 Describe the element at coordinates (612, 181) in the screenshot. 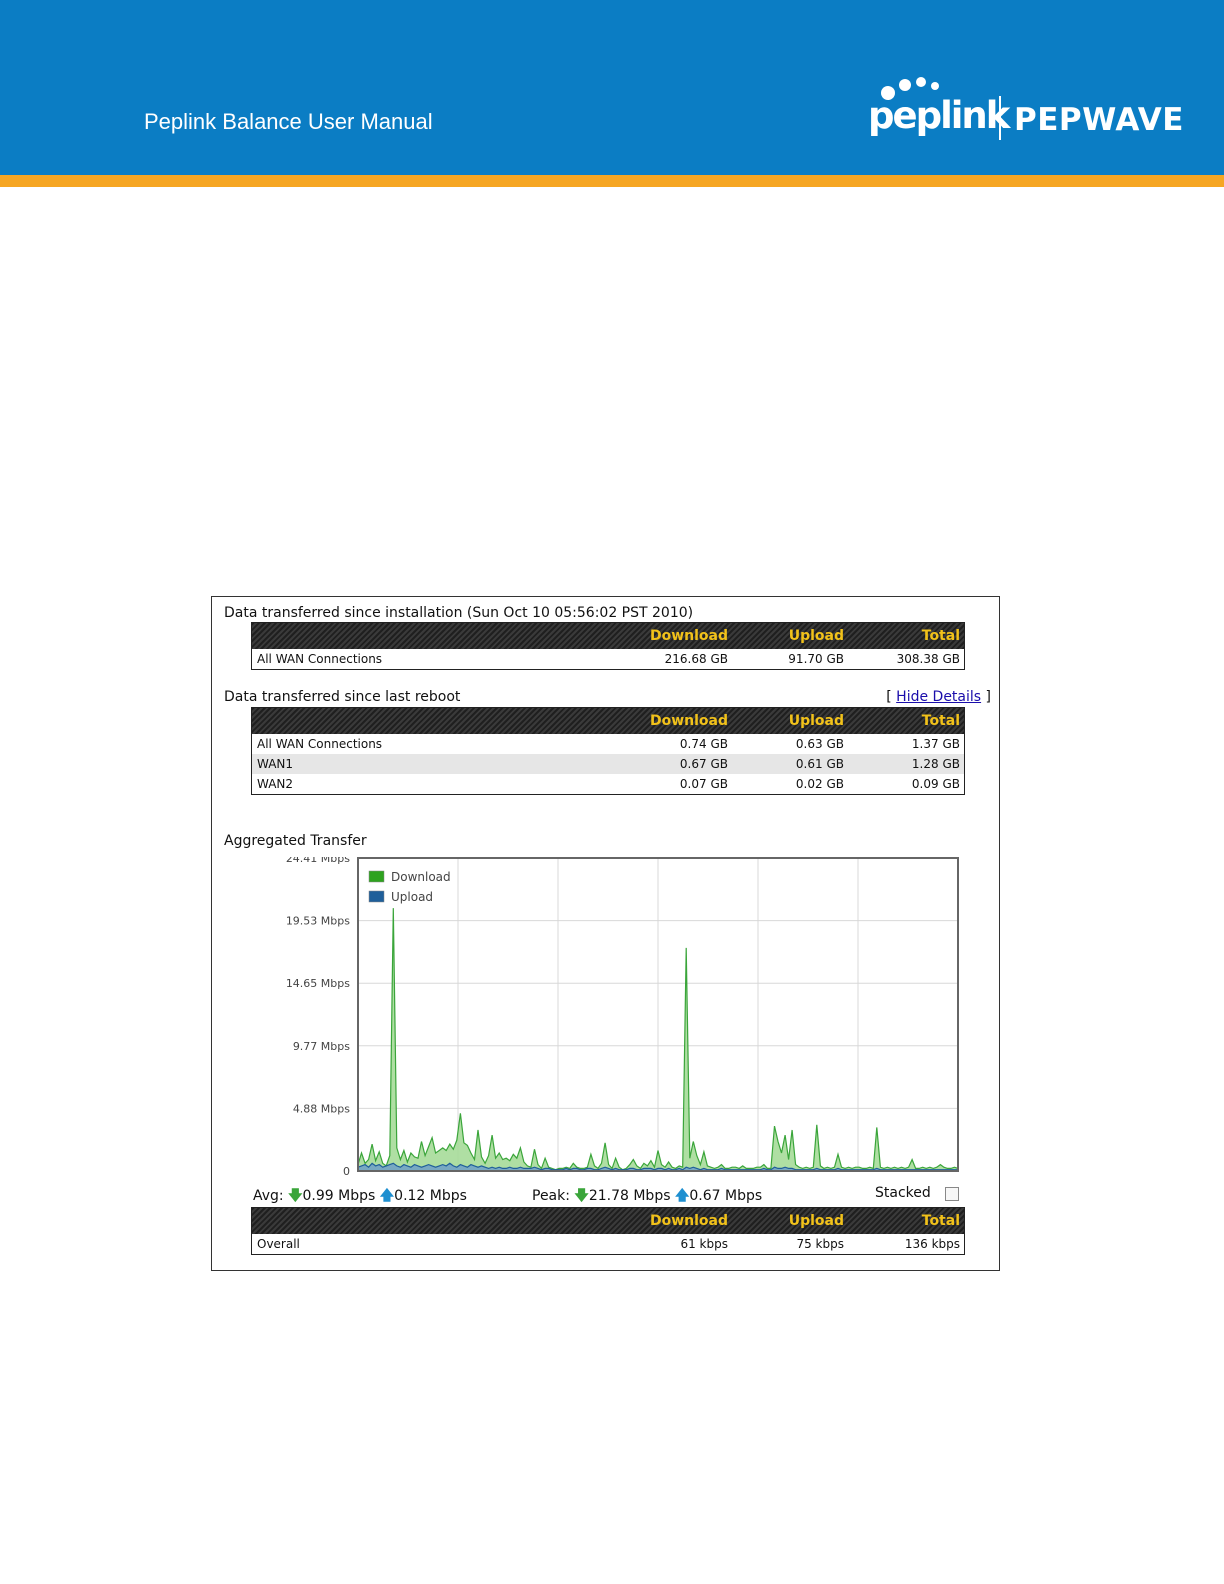

I see `header-stripe` at that location.